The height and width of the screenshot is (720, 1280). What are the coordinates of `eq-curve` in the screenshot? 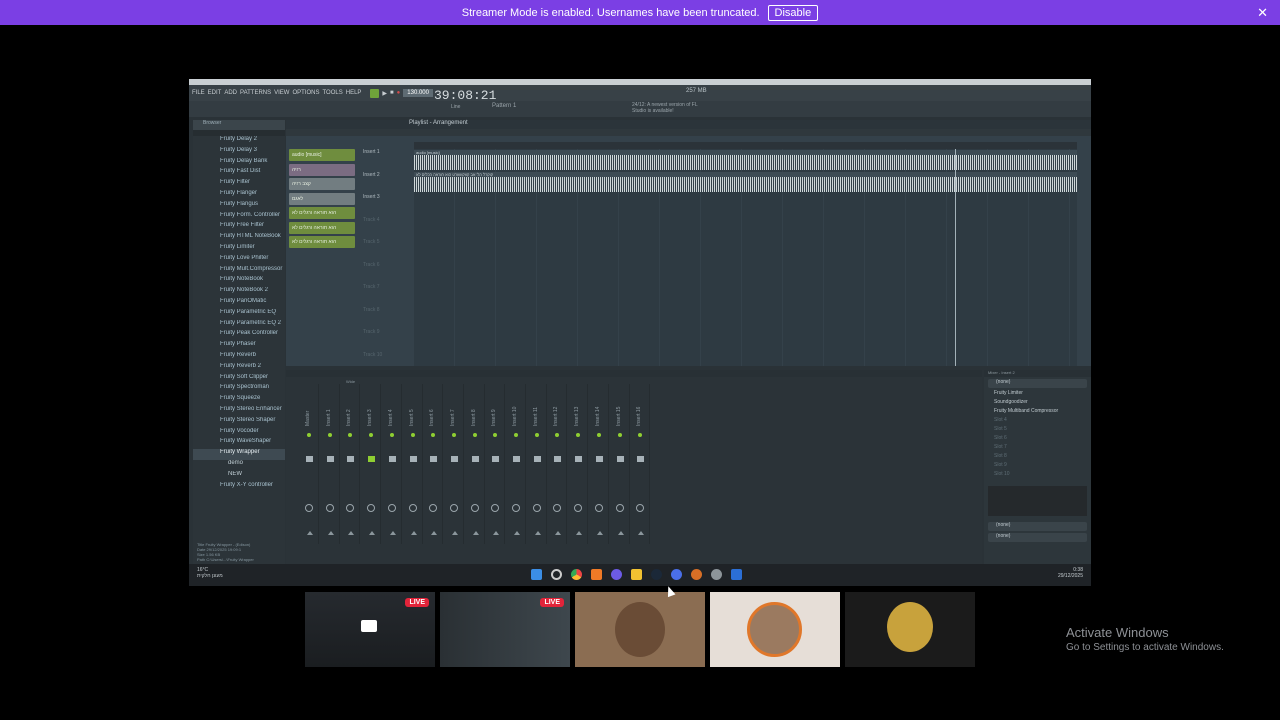 It's located at (1037, 501).